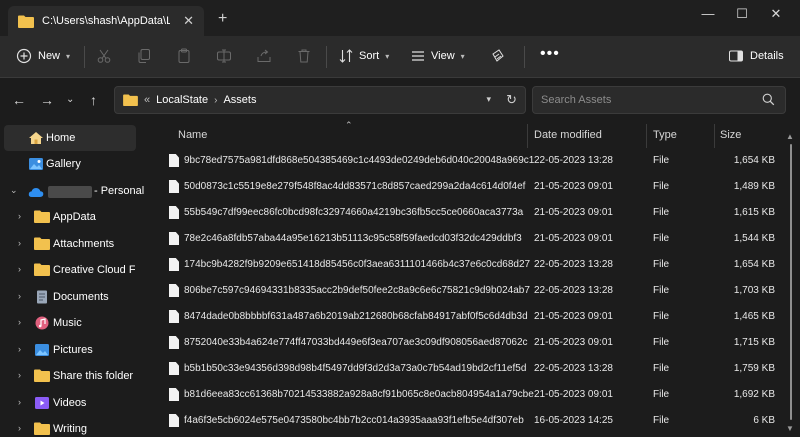 This screenshot has width=800, height=437. Describe the element at coordinates (104, 56) in the screenshot. I see `cut-icon` at that location.